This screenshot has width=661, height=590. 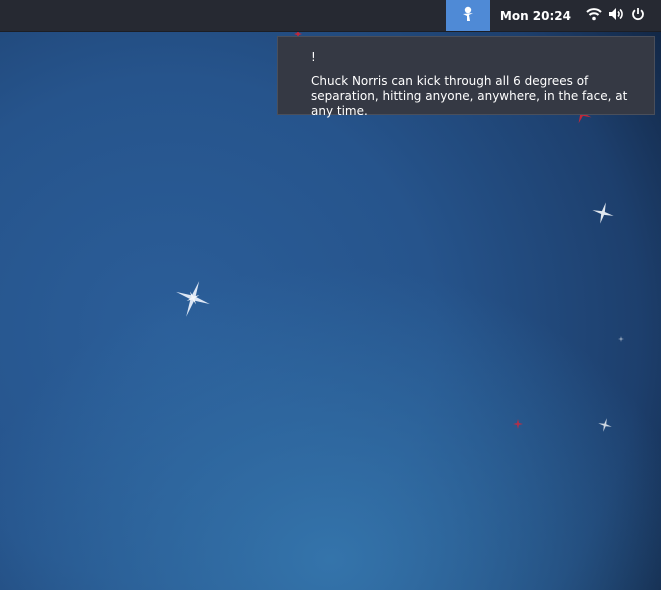 What do you see at coordinates (518, 424) in the screenshot?
I see `star-red` at bounding box center [518, 424].